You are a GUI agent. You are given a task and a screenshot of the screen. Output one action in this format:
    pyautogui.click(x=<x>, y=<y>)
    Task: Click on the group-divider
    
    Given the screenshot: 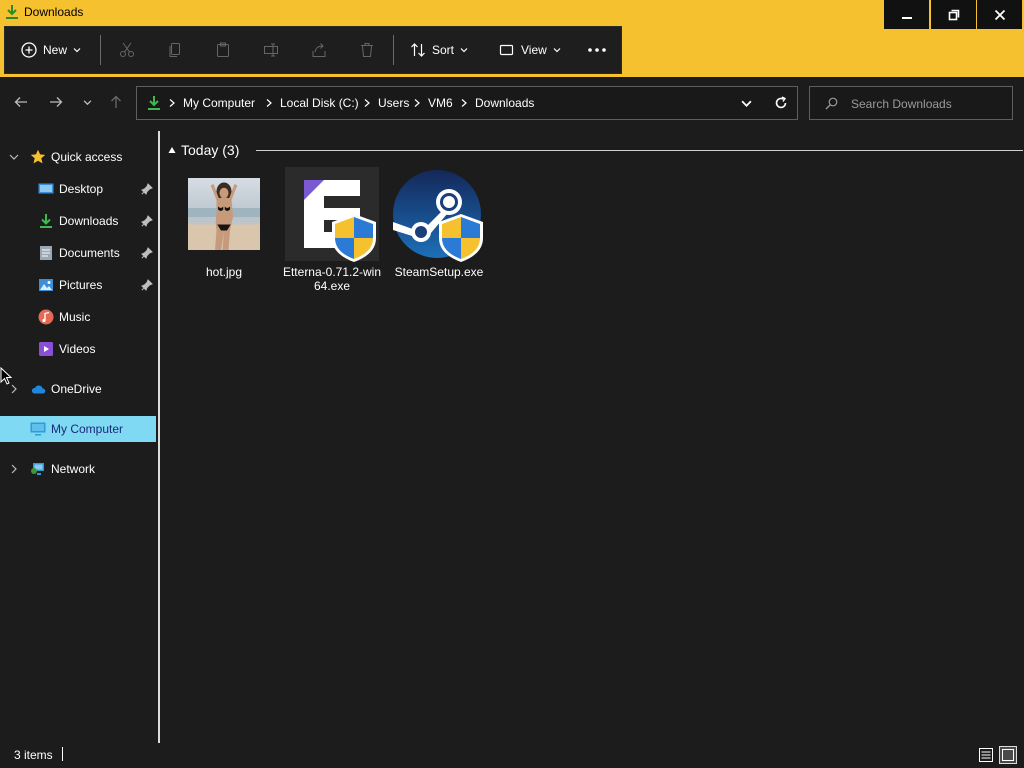 What is the action you would take?
    pyautogui.click(x=639, y=150)
    